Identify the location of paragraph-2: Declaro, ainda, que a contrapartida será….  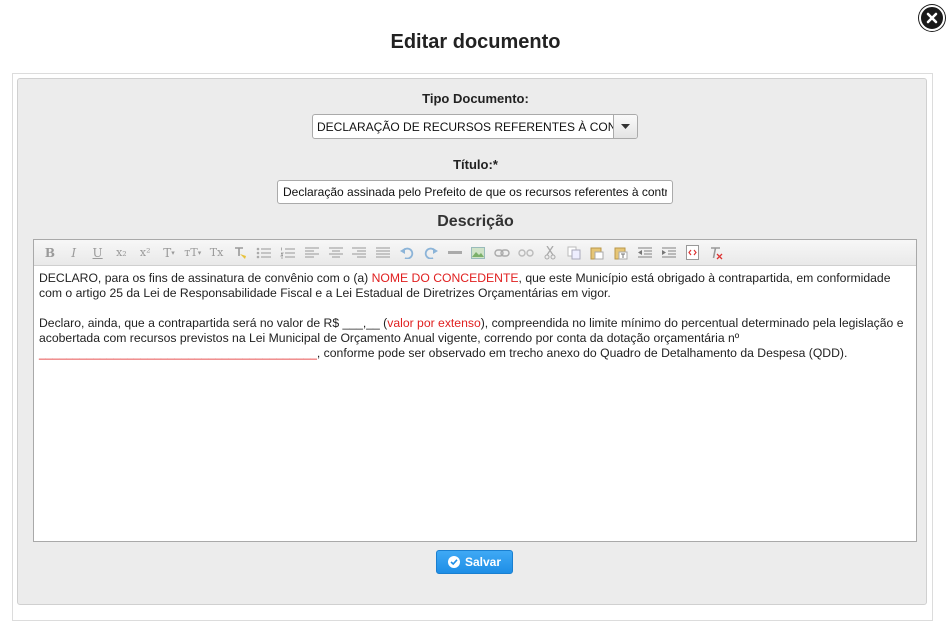
(471, 338).